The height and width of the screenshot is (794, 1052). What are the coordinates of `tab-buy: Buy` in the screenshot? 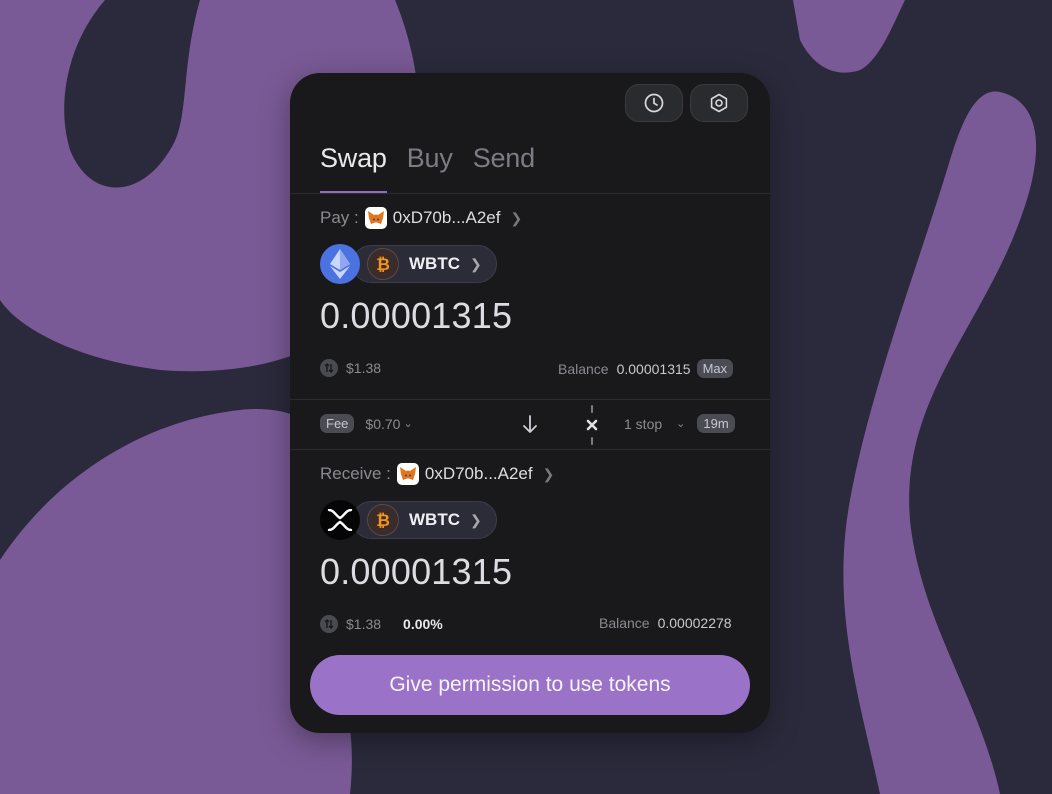 It's located at (430, 168).